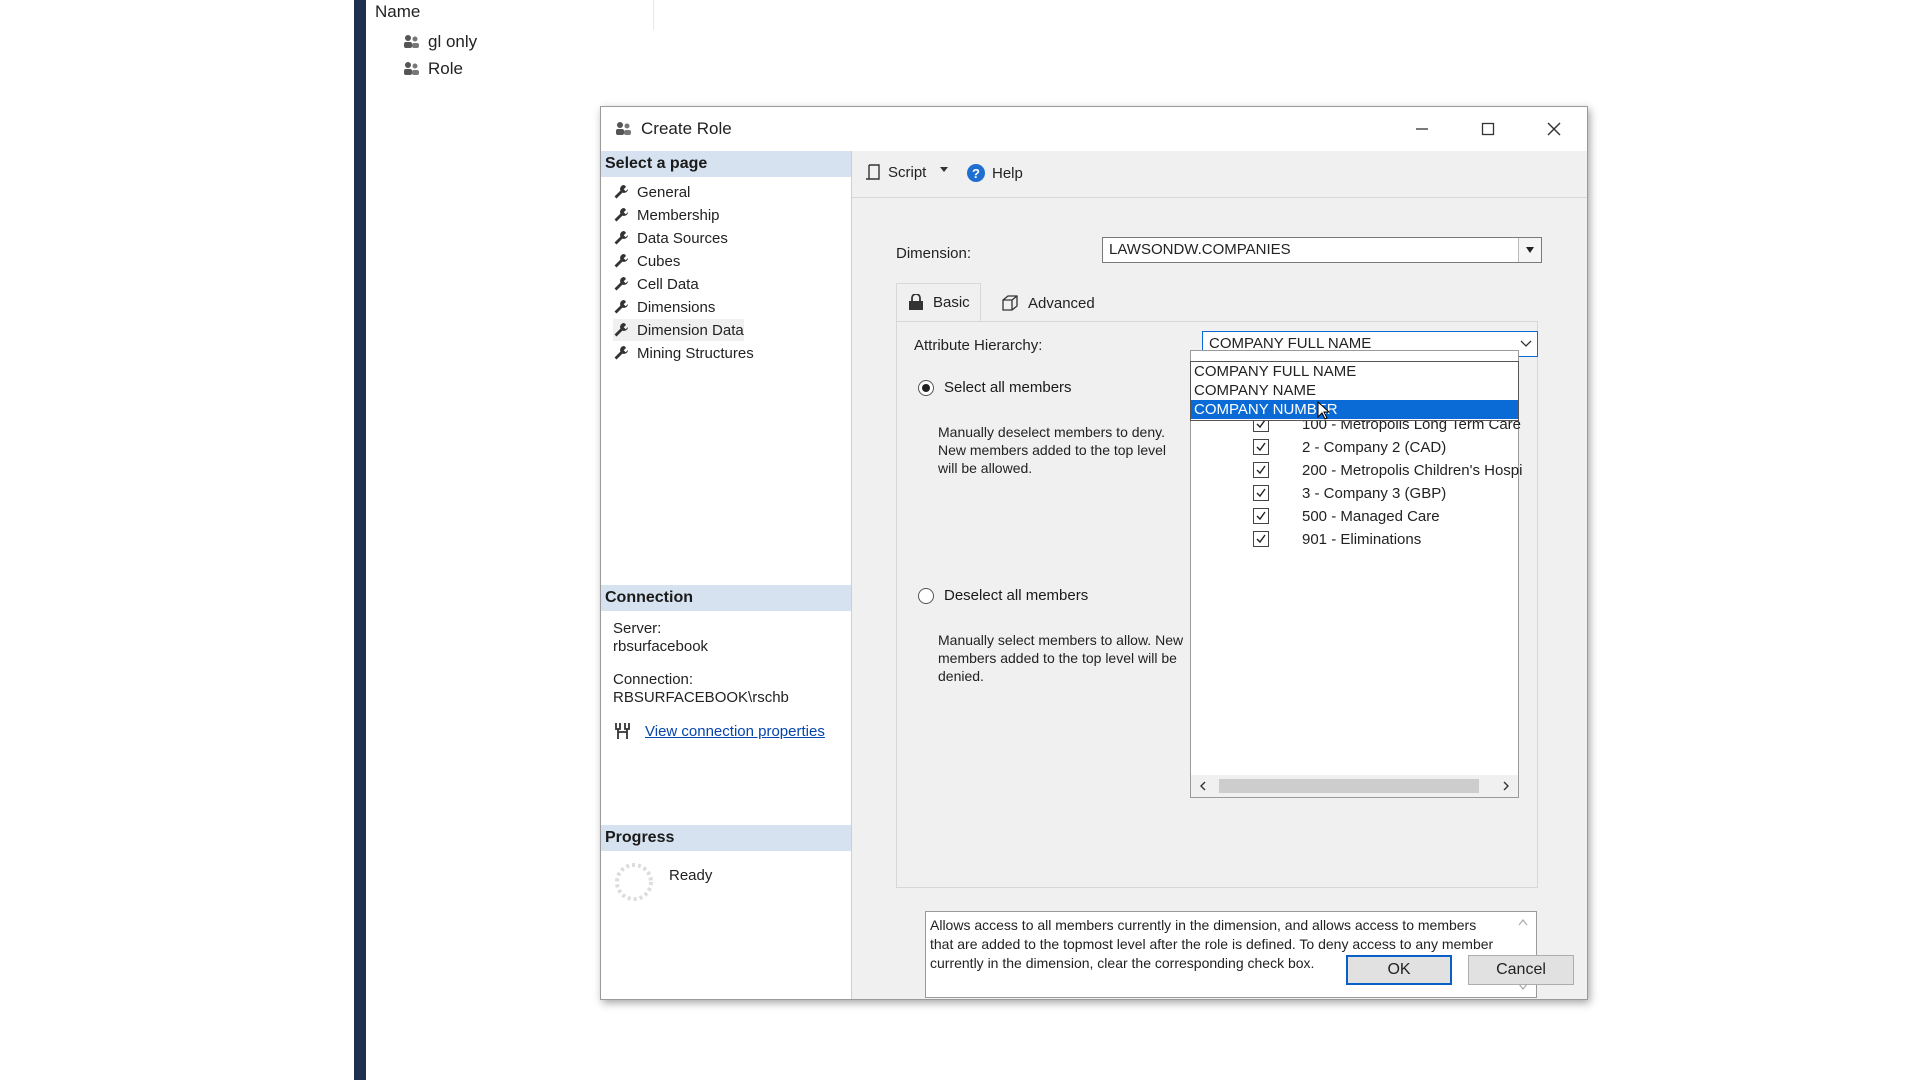 Image resolution: width=1920 pixels, height=1080 pixels. I want to click on basic-icon, so click(916, 301).